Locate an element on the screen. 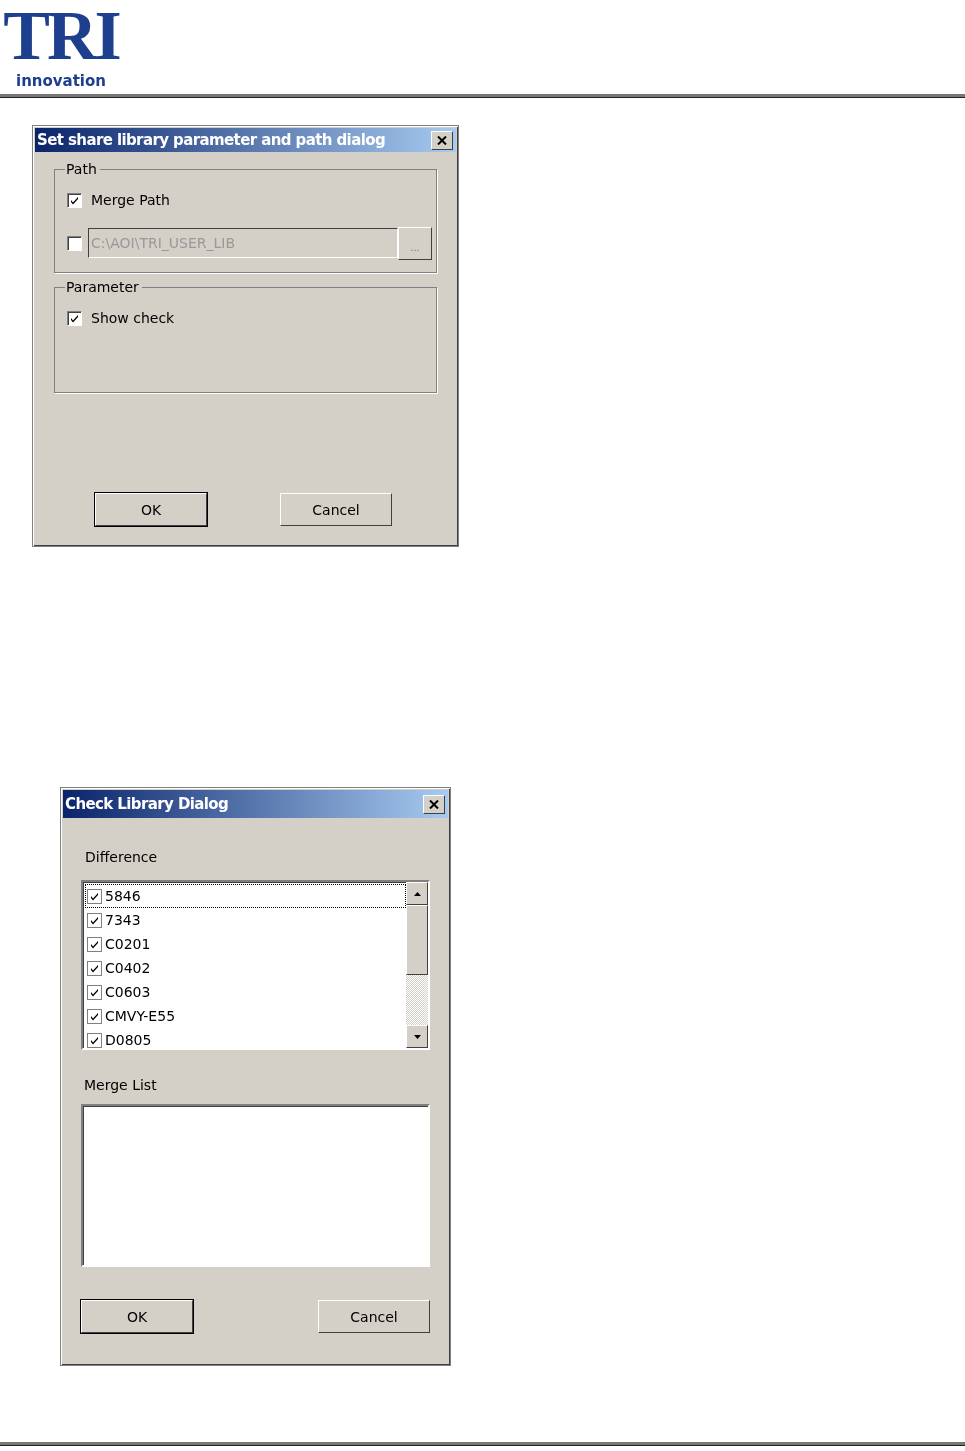 This screenshot has width=965, height=1451. scroll-up-button is located at coordinates (417, 893).